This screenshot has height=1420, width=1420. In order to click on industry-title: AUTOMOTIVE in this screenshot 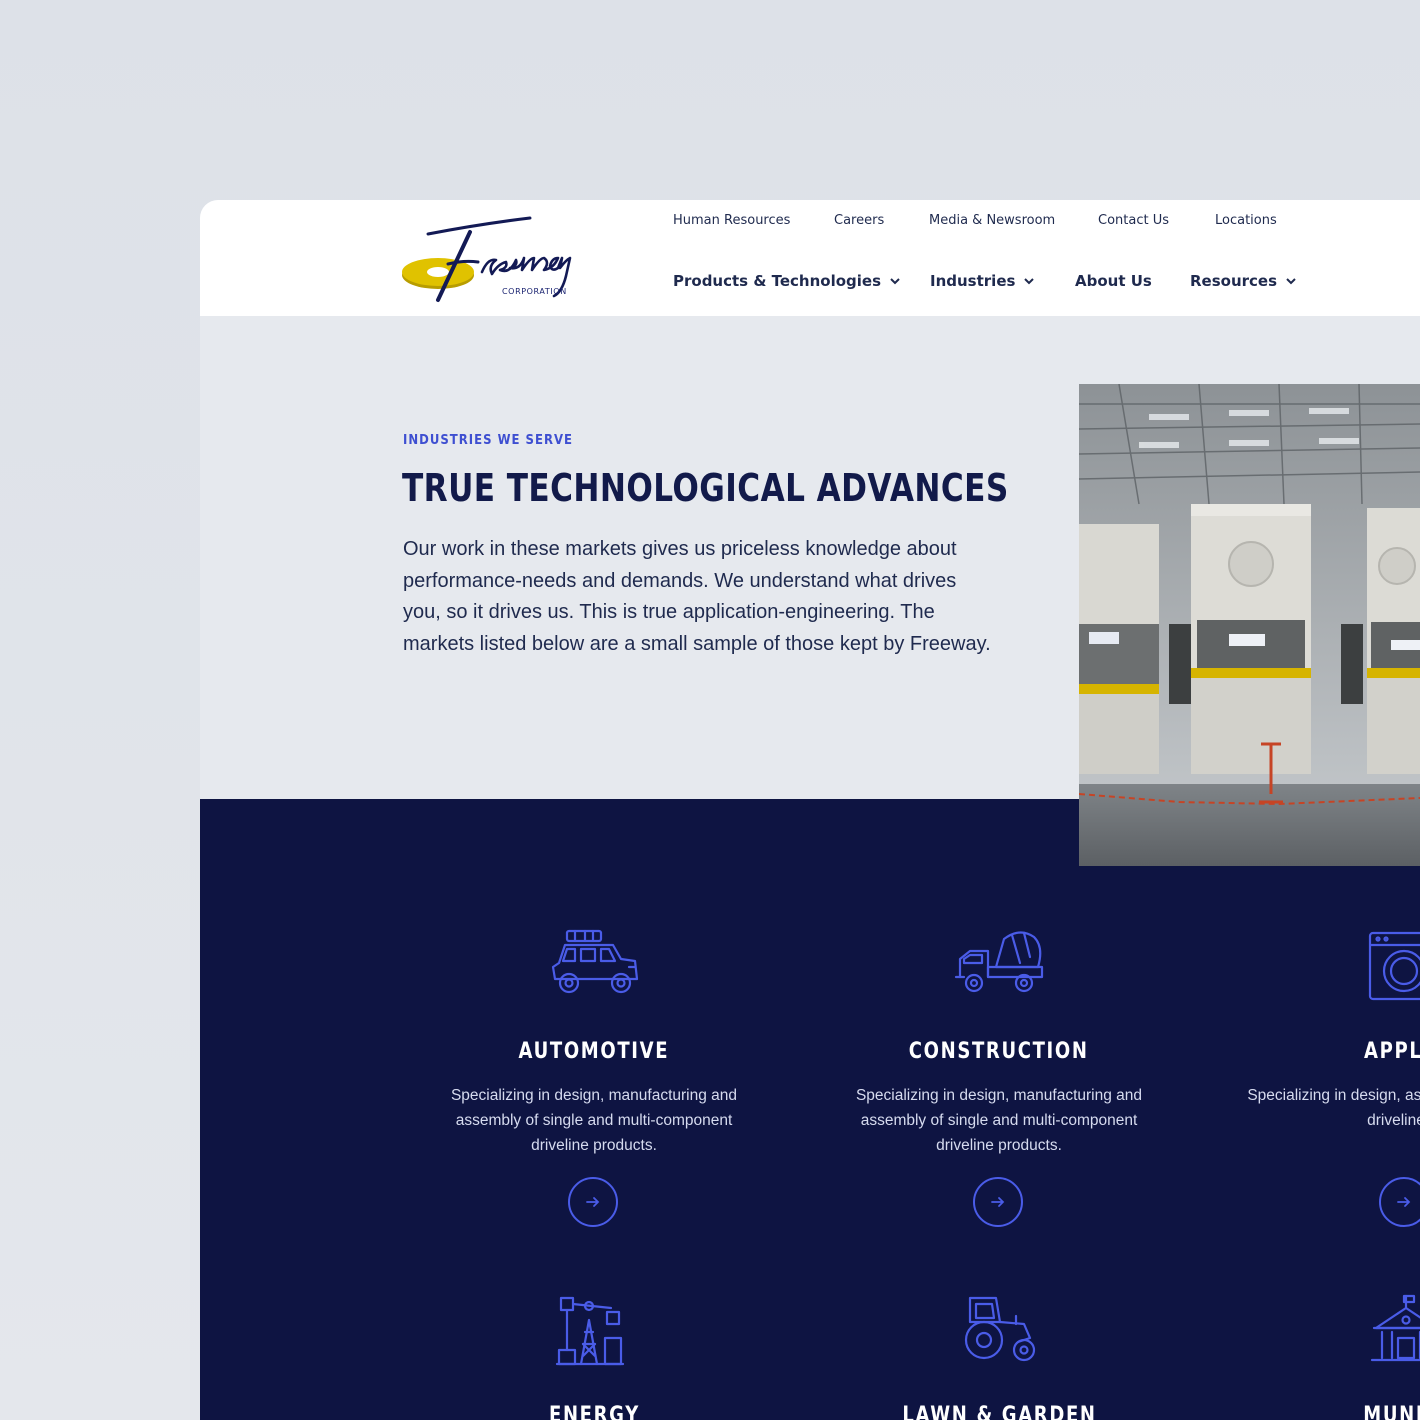, I will do `click(594, 1051)`.